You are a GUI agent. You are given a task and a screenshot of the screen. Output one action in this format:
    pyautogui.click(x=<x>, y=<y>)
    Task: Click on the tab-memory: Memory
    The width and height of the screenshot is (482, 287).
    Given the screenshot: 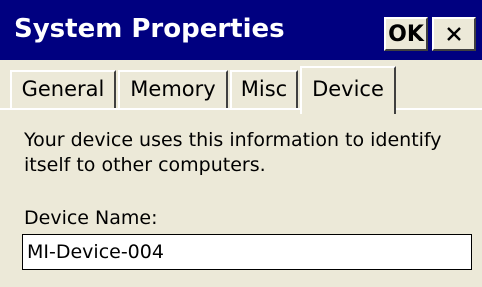 What is the action you would take?
    pyautogui.click(x=173, y=89)
    